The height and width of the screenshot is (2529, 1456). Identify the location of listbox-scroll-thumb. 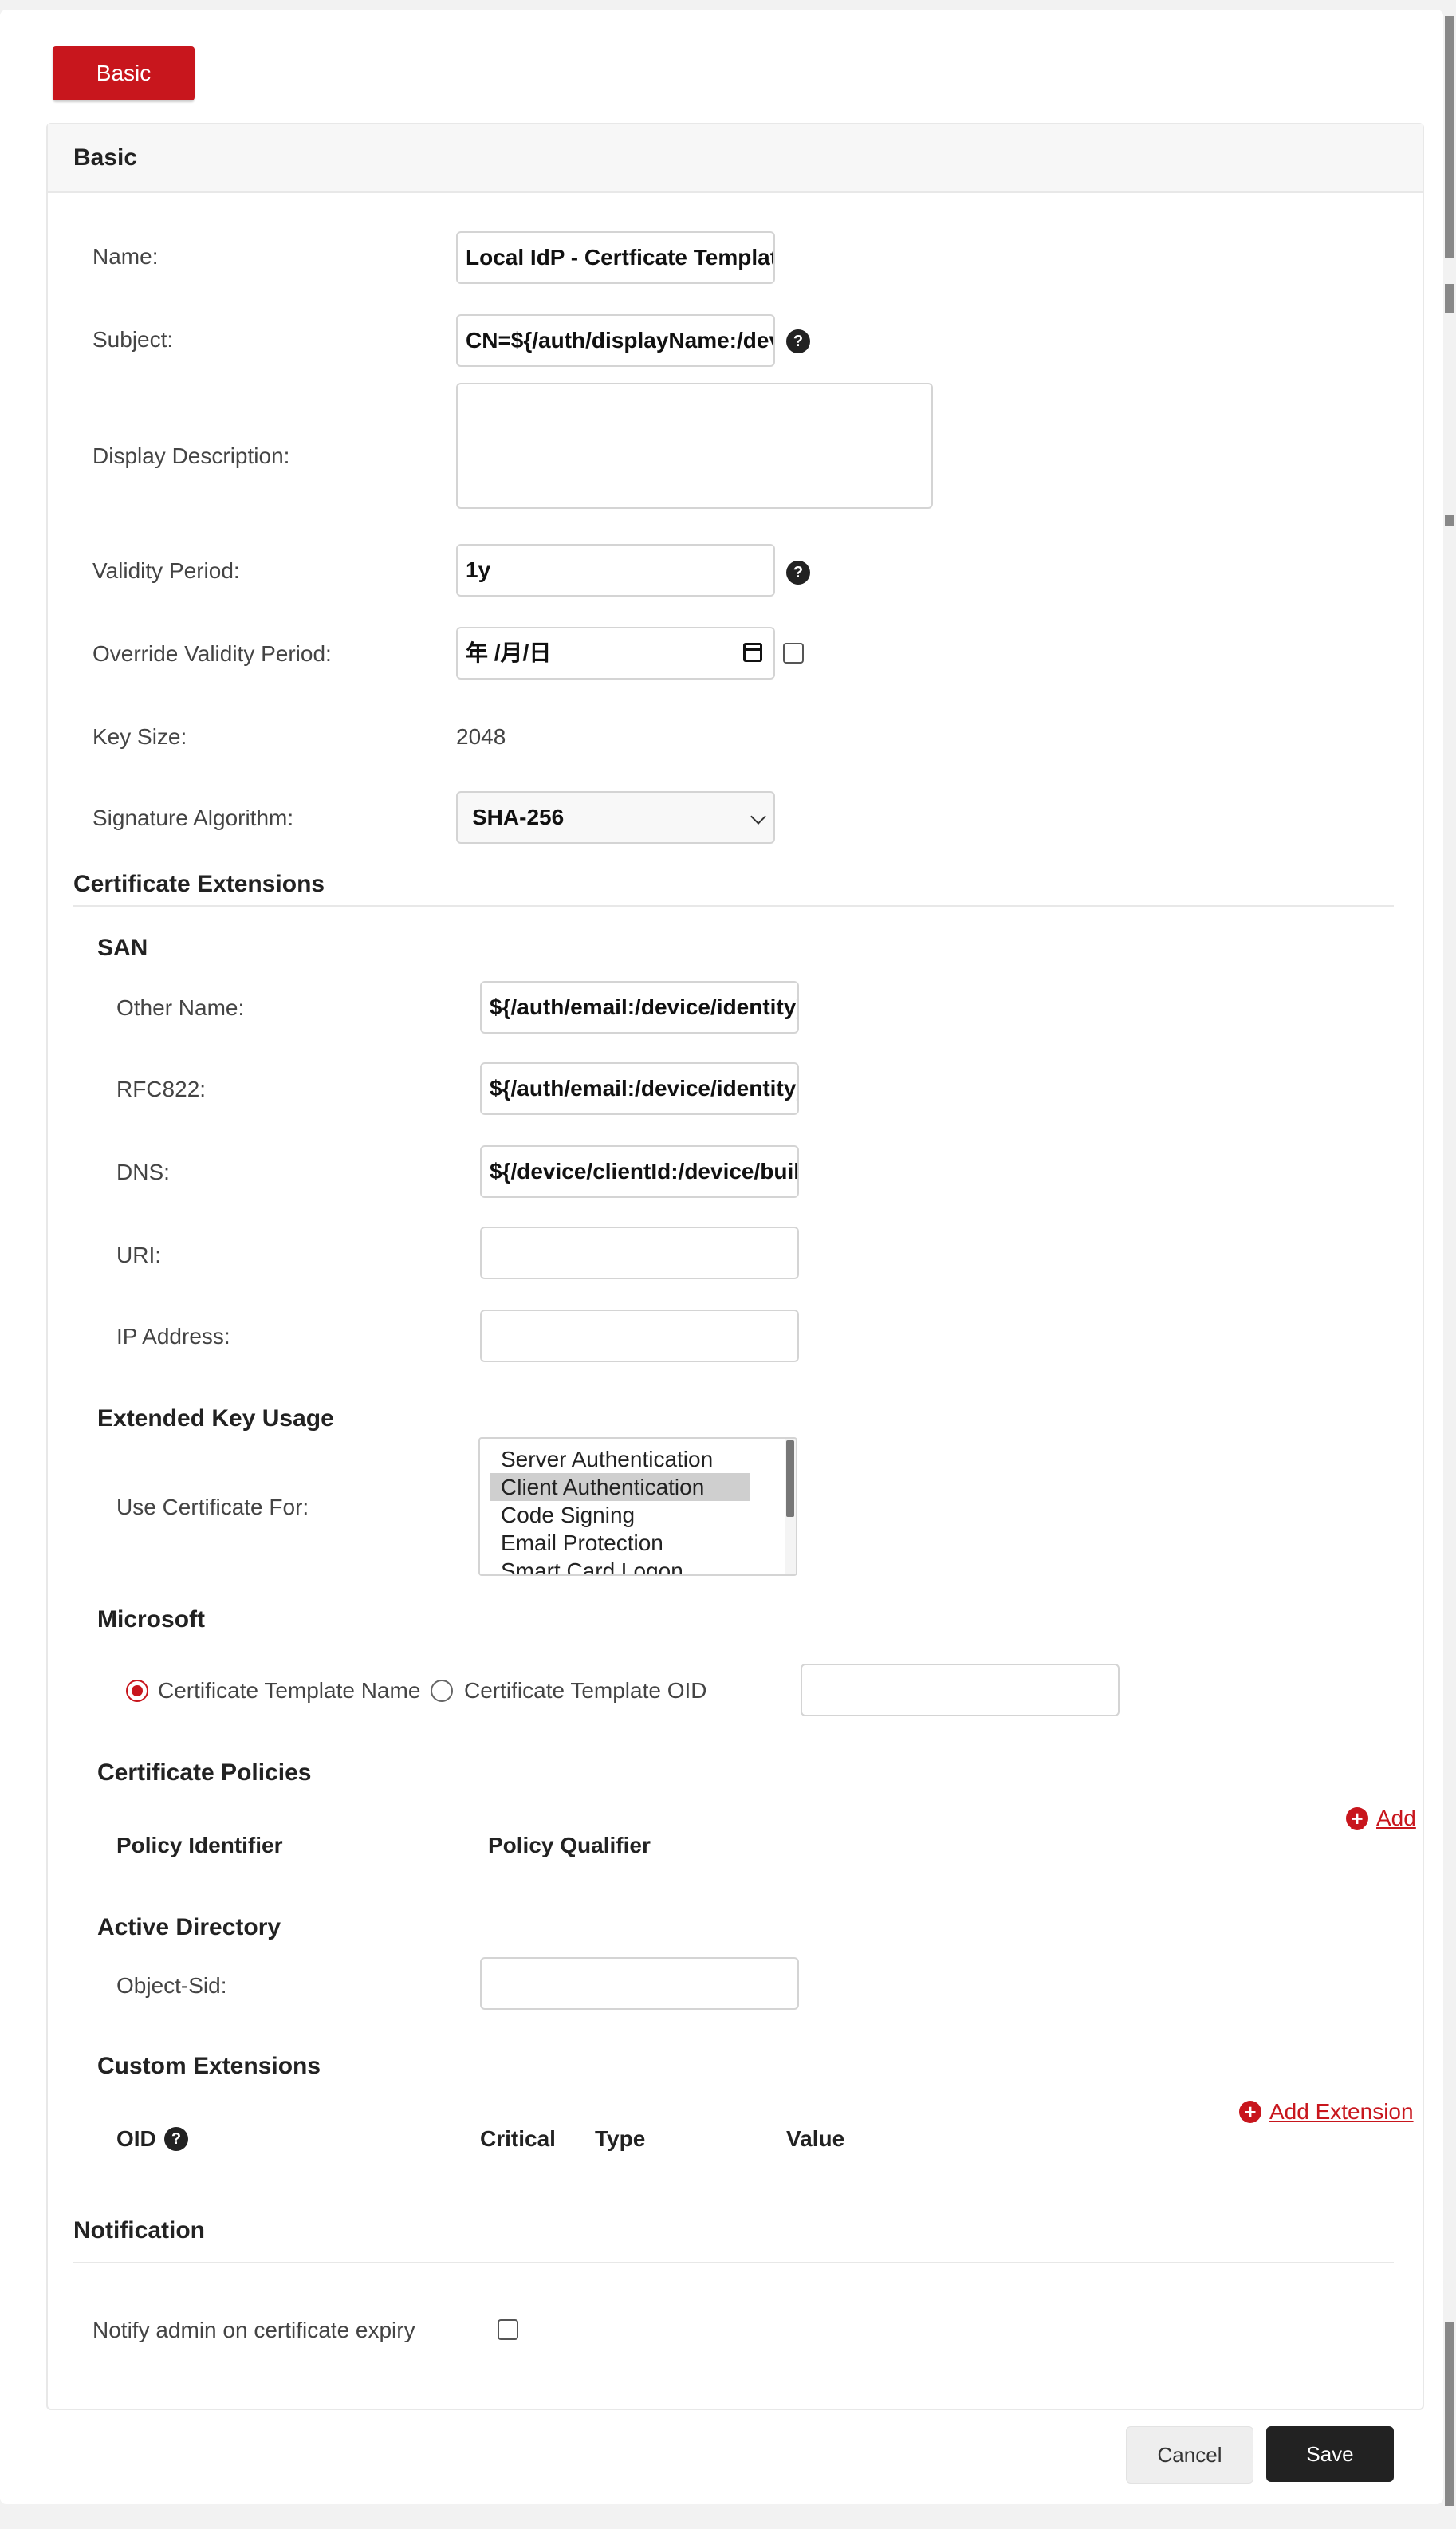
(790, 1478).